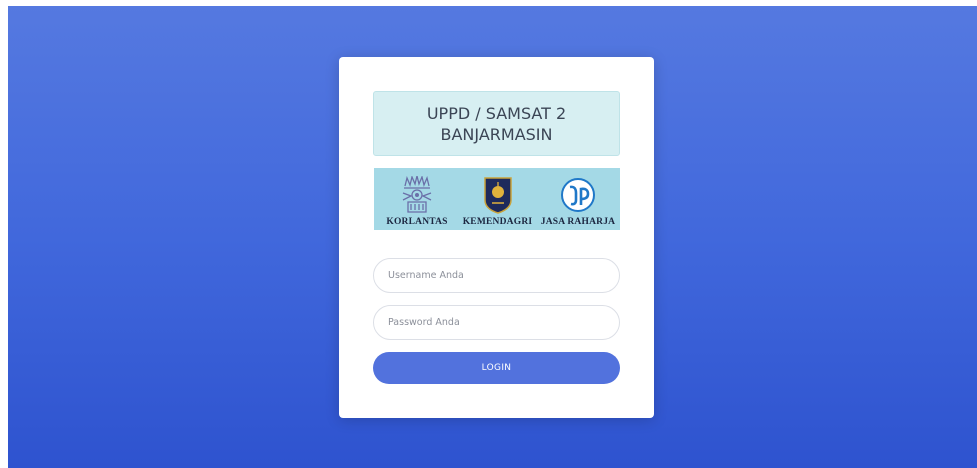  Describe the element at coordinates (496, 368) in the screenshot. I see `login-button: LOGIN` at that location.